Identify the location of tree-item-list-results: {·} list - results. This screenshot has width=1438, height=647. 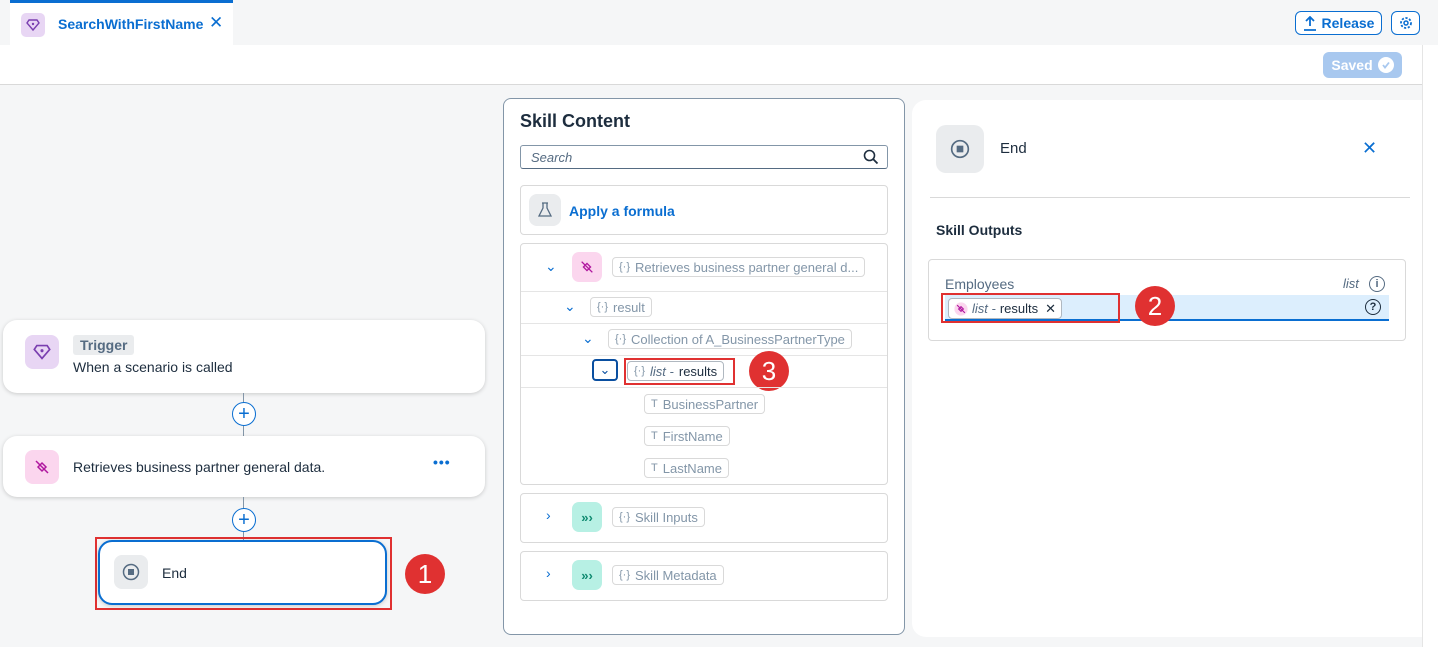
(676, 371).